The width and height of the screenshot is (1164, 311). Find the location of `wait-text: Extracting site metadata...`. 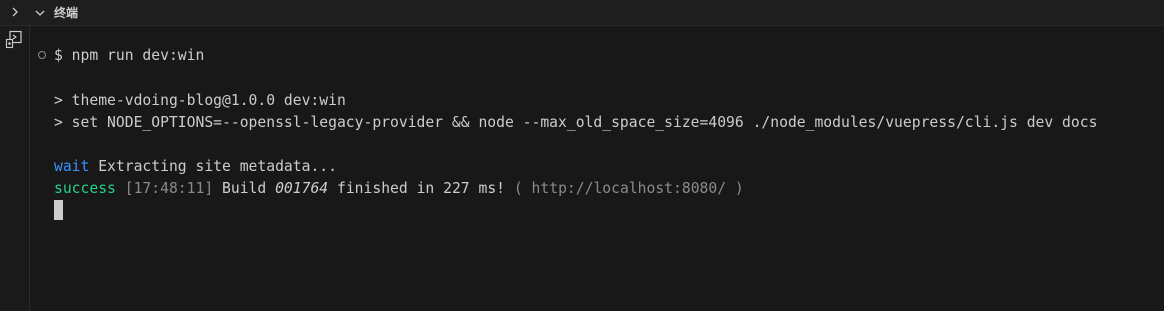

wait-text: Extracting site metadata... is located at coordinates (213, 166).